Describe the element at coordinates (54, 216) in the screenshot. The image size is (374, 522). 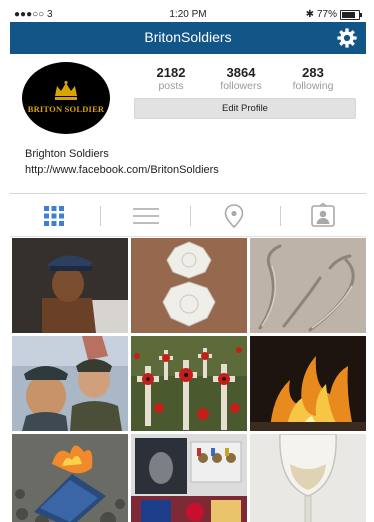
I see `grid-icon` at that location.